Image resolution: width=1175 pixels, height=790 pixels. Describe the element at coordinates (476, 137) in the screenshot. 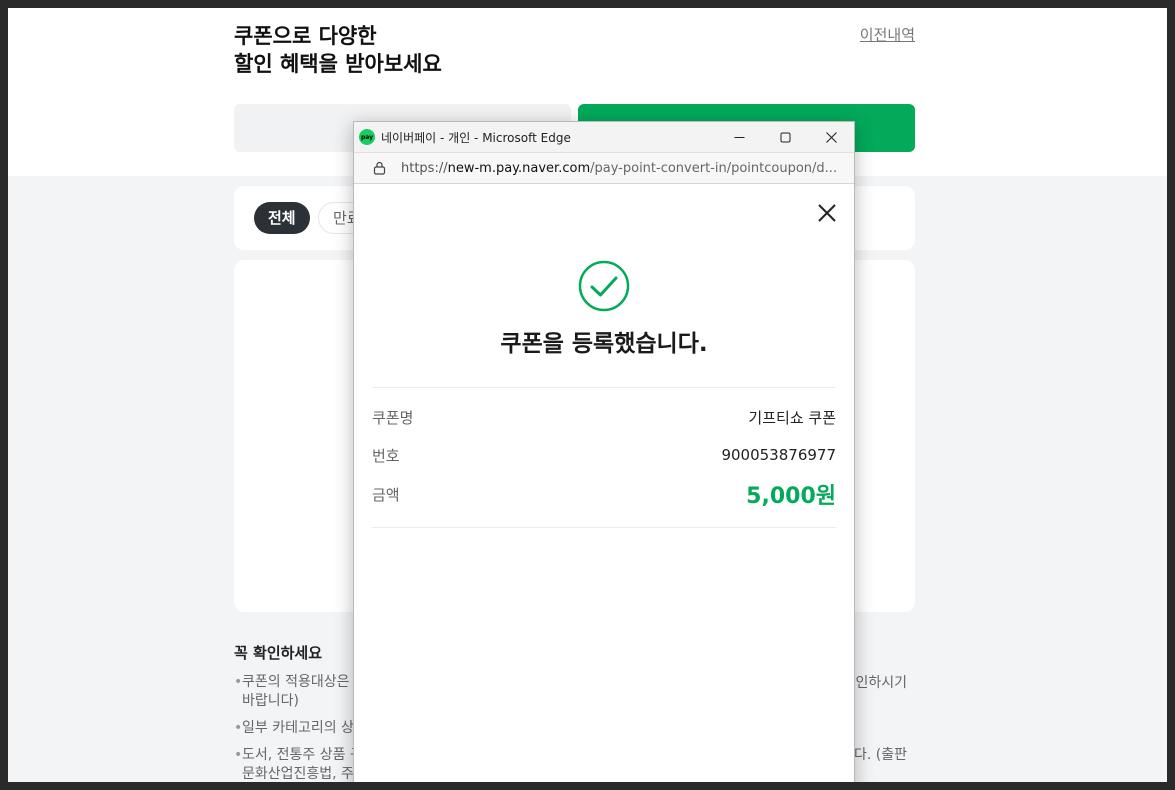

I see `window-title: 네이버페이 - 개인 - Microsoft Edge` at that location.